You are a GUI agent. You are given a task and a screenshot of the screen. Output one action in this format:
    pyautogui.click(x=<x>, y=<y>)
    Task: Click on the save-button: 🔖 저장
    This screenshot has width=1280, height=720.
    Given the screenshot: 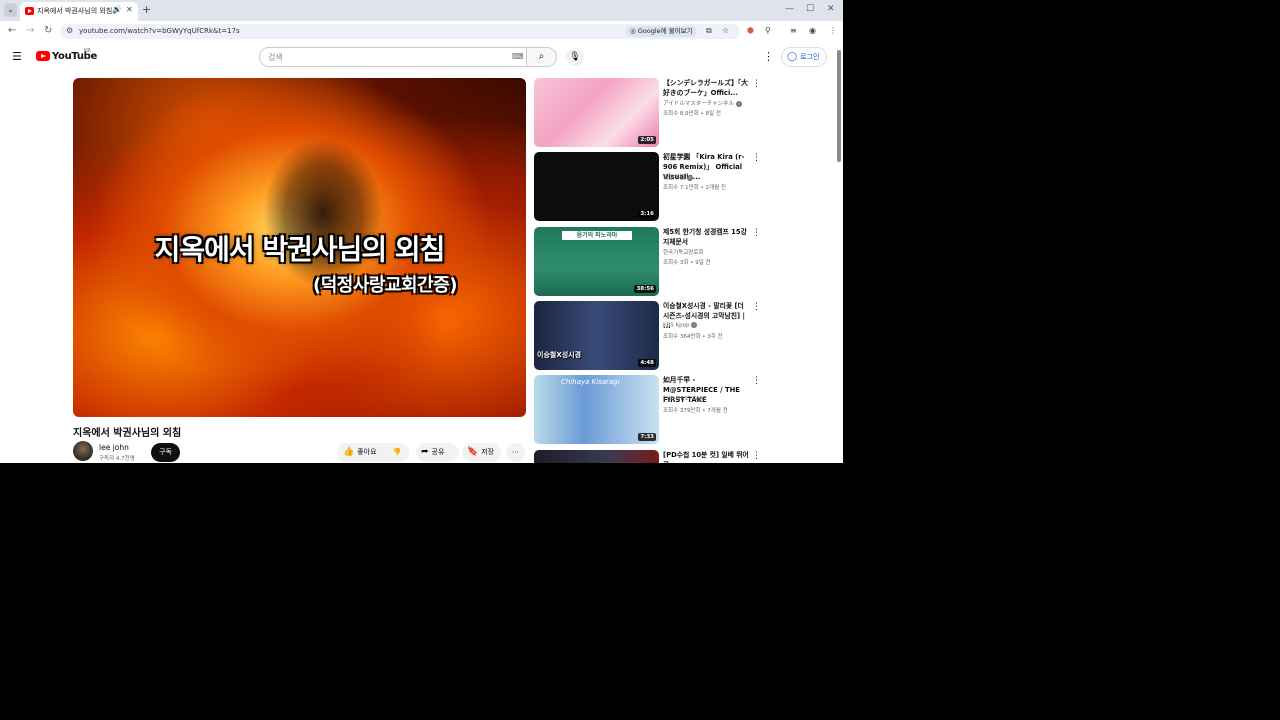 What is the action you would take?
    pyautogui.click(x=481, y=452)
    